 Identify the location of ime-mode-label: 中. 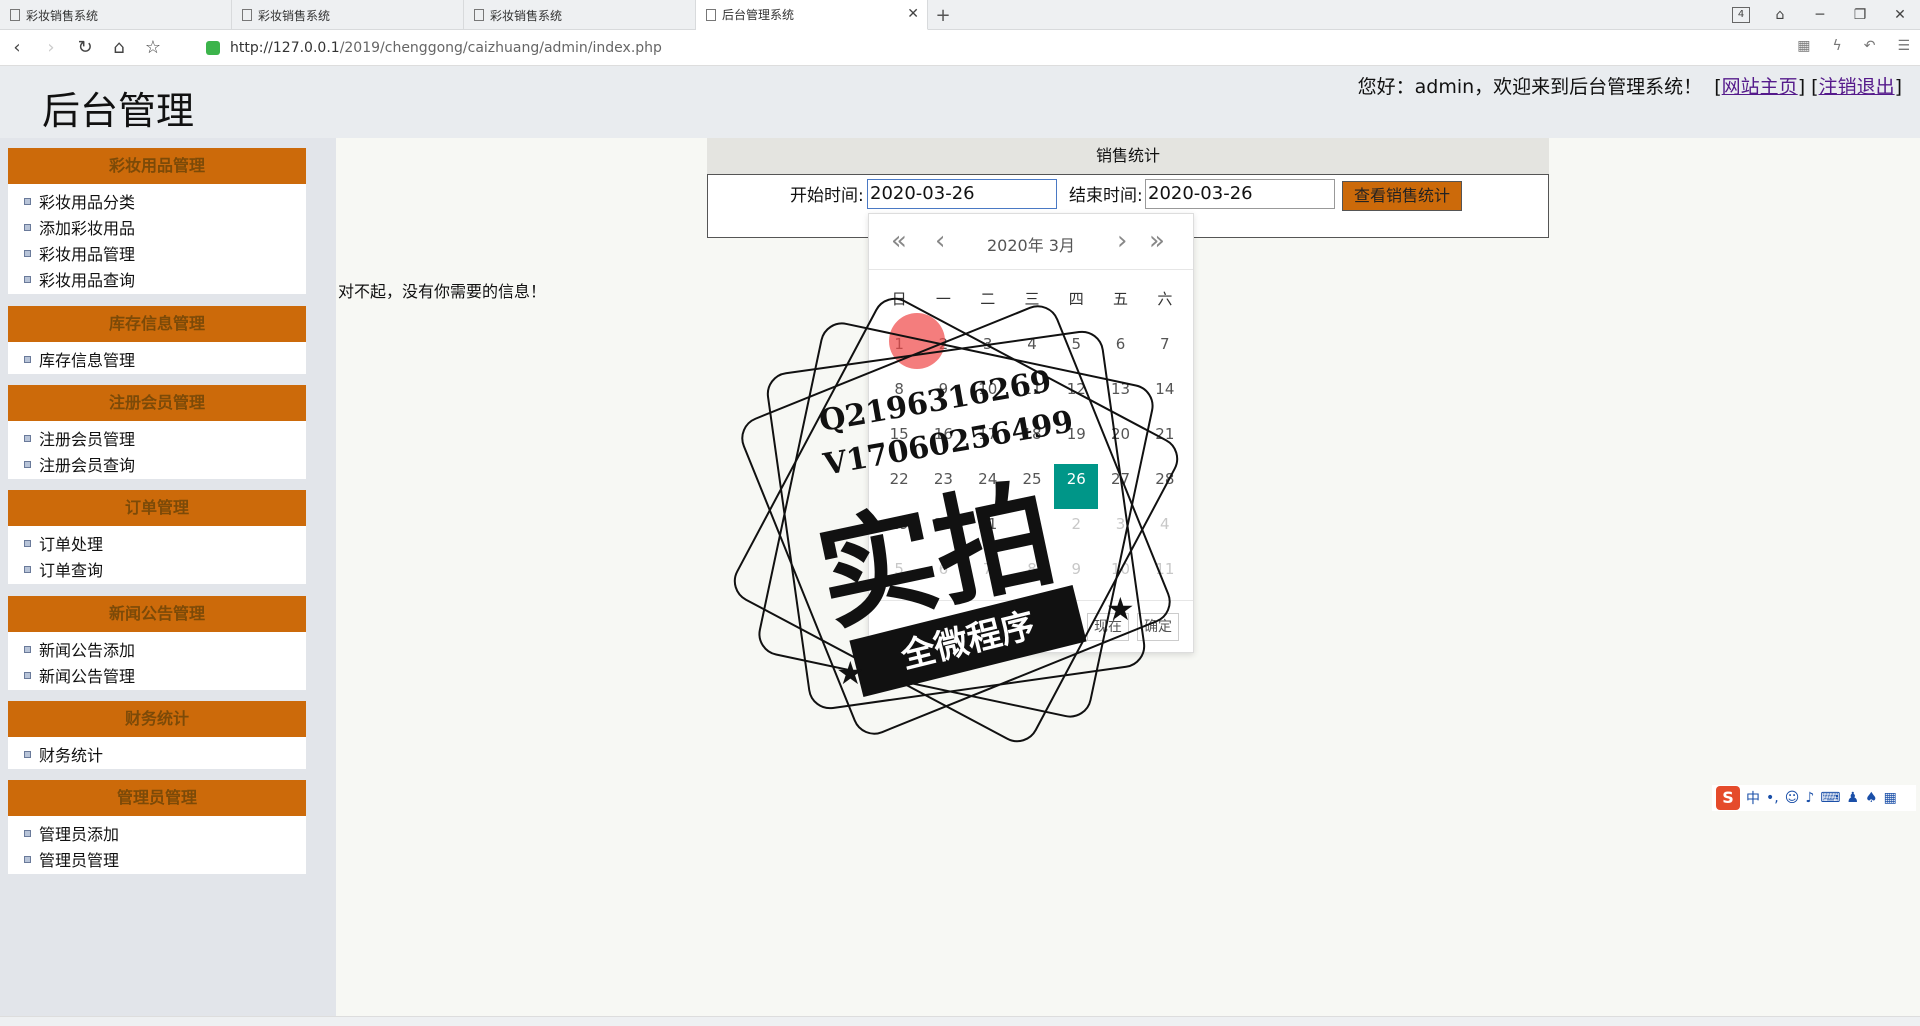
(1753, 798).